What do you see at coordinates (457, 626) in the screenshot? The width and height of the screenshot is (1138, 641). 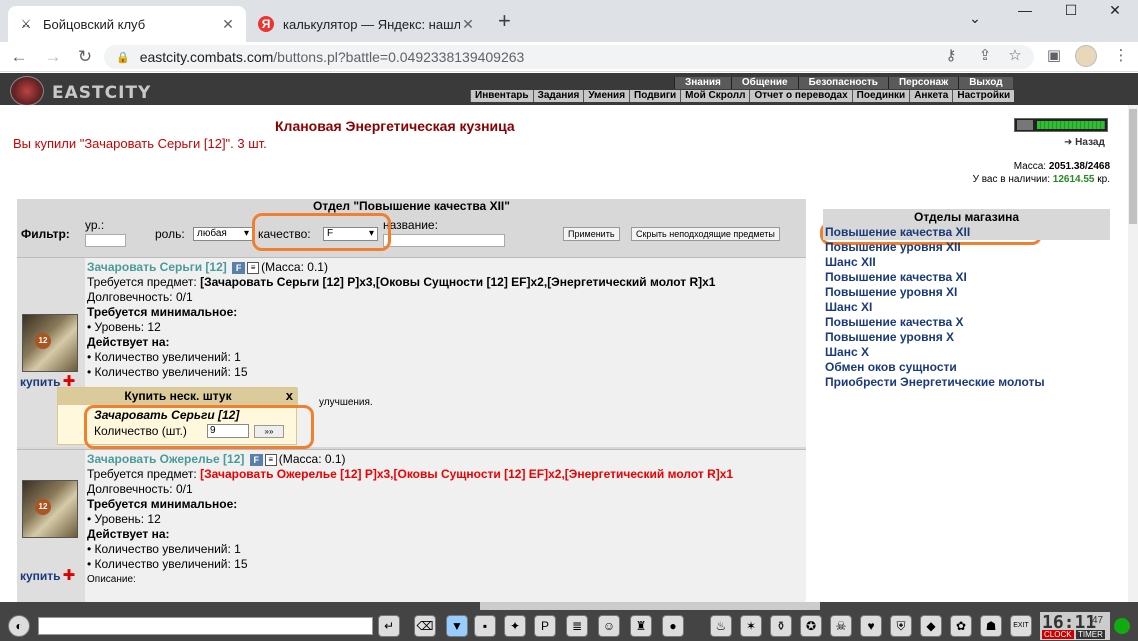 I see `filter-icon: ▼` at bounding box center [457, 626].